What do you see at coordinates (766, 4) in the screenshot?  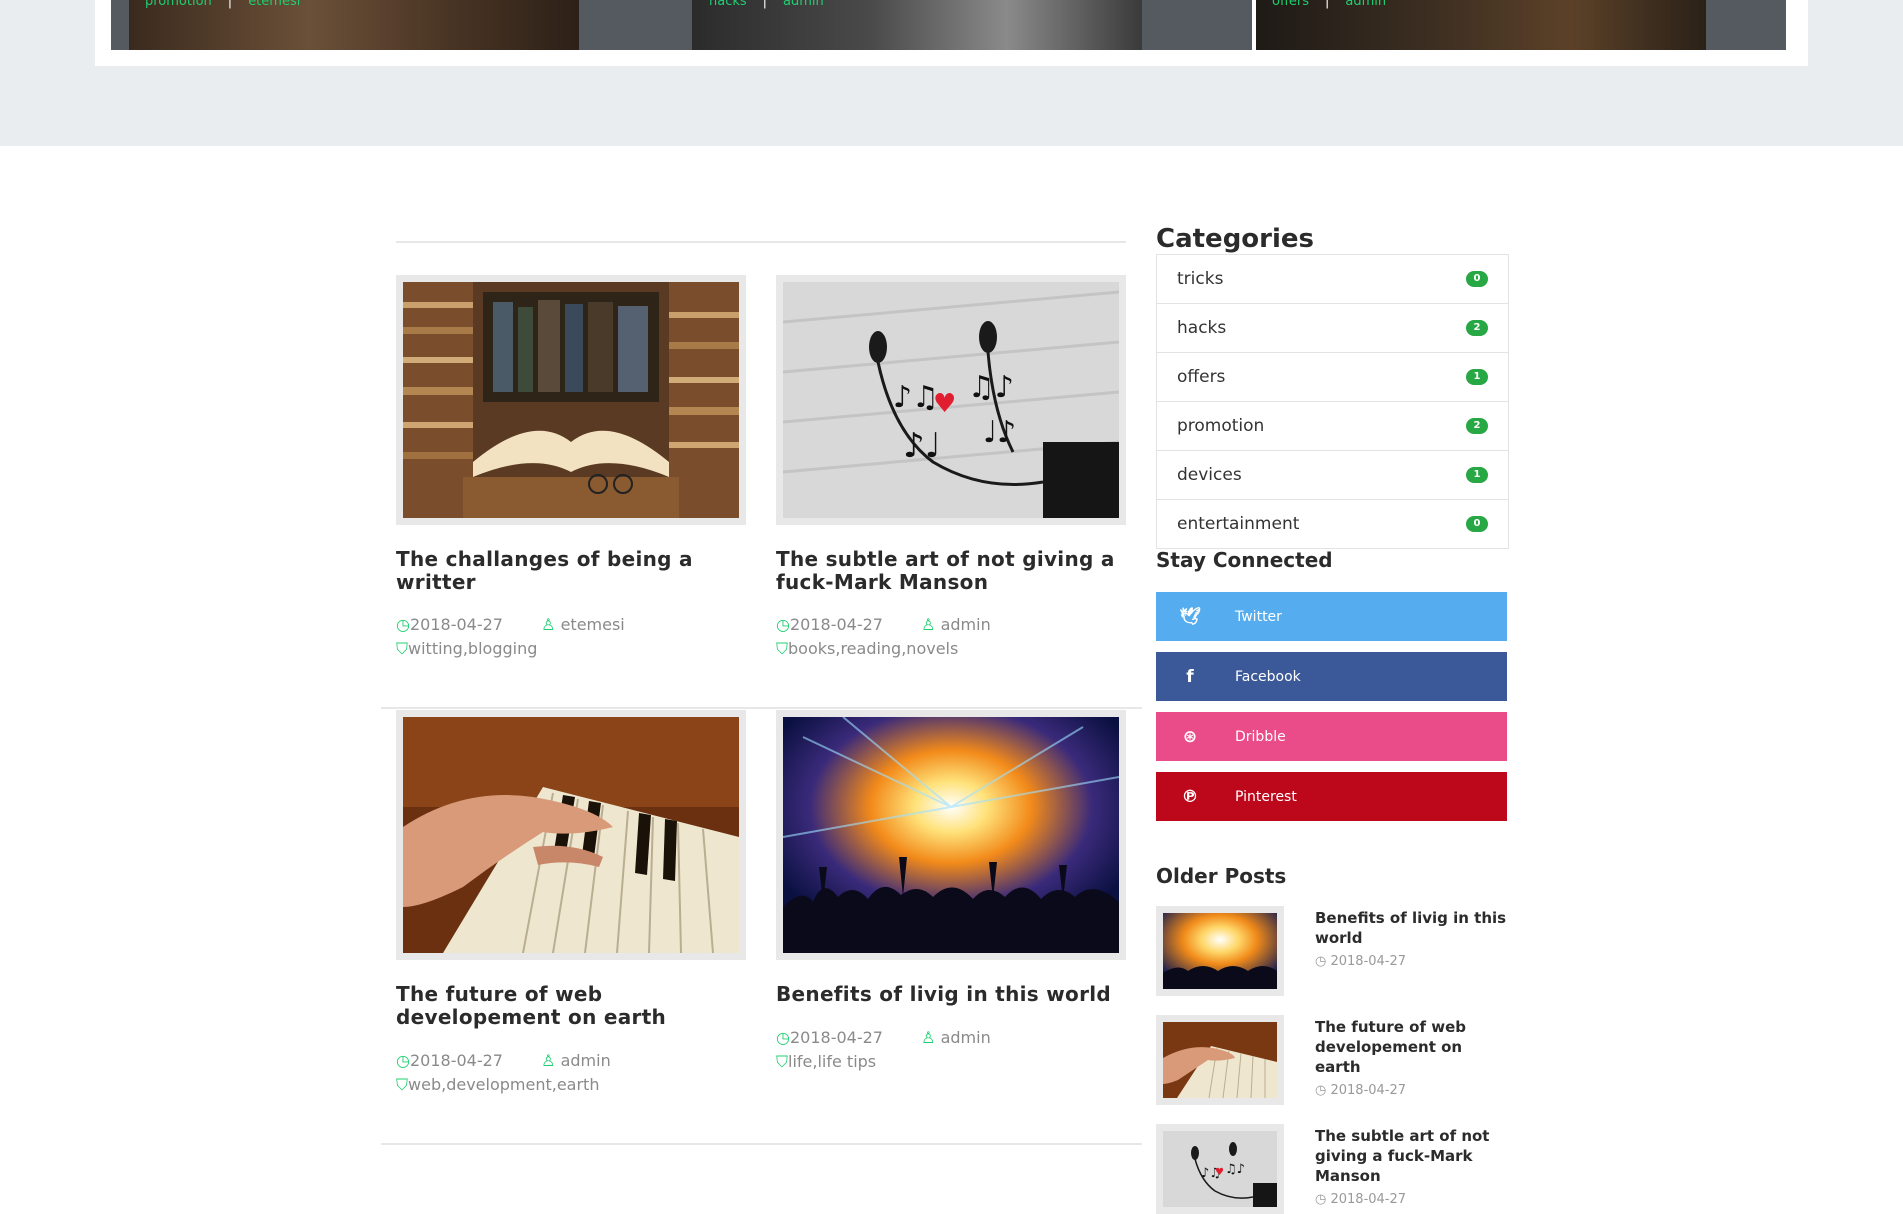 I see `slide-2-meta: hacks | admin` at bounding box center [766, 4].